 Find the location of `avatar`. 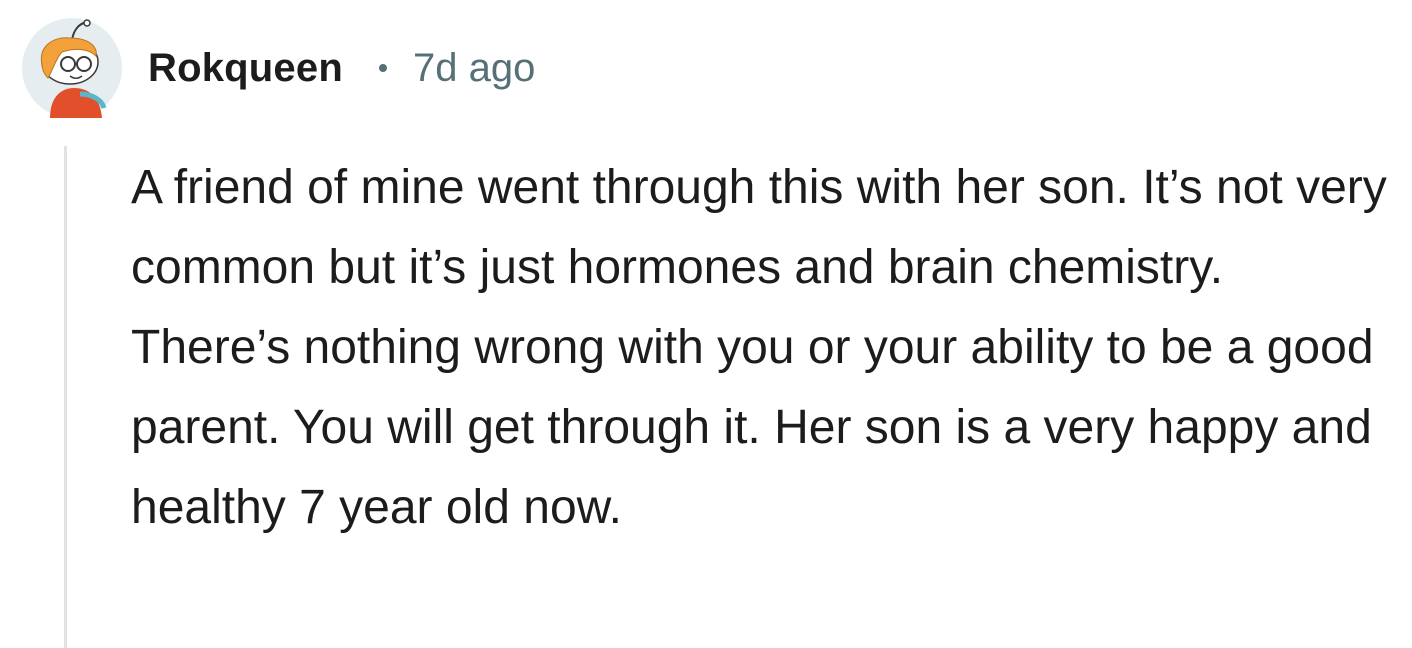

avatar is located at coordinates (72, 68).